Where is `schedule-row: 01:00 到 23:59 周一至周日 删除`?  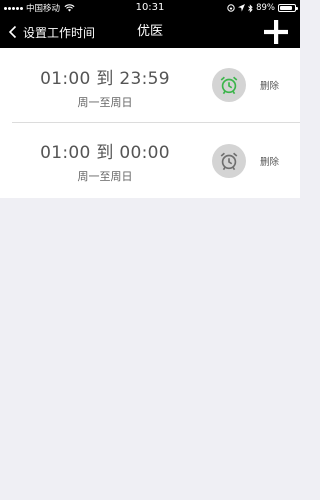
schedule-row: 01:00 到 23:59 周一至周日 删除 is located at coordinates (150, 85).